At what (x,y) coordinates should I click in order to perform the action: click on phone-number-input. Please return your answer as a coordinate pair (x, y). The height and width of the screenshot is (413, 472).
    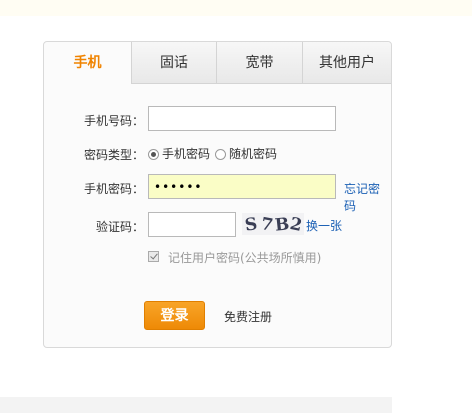
    Looking at the image, I should click on (242, 118).